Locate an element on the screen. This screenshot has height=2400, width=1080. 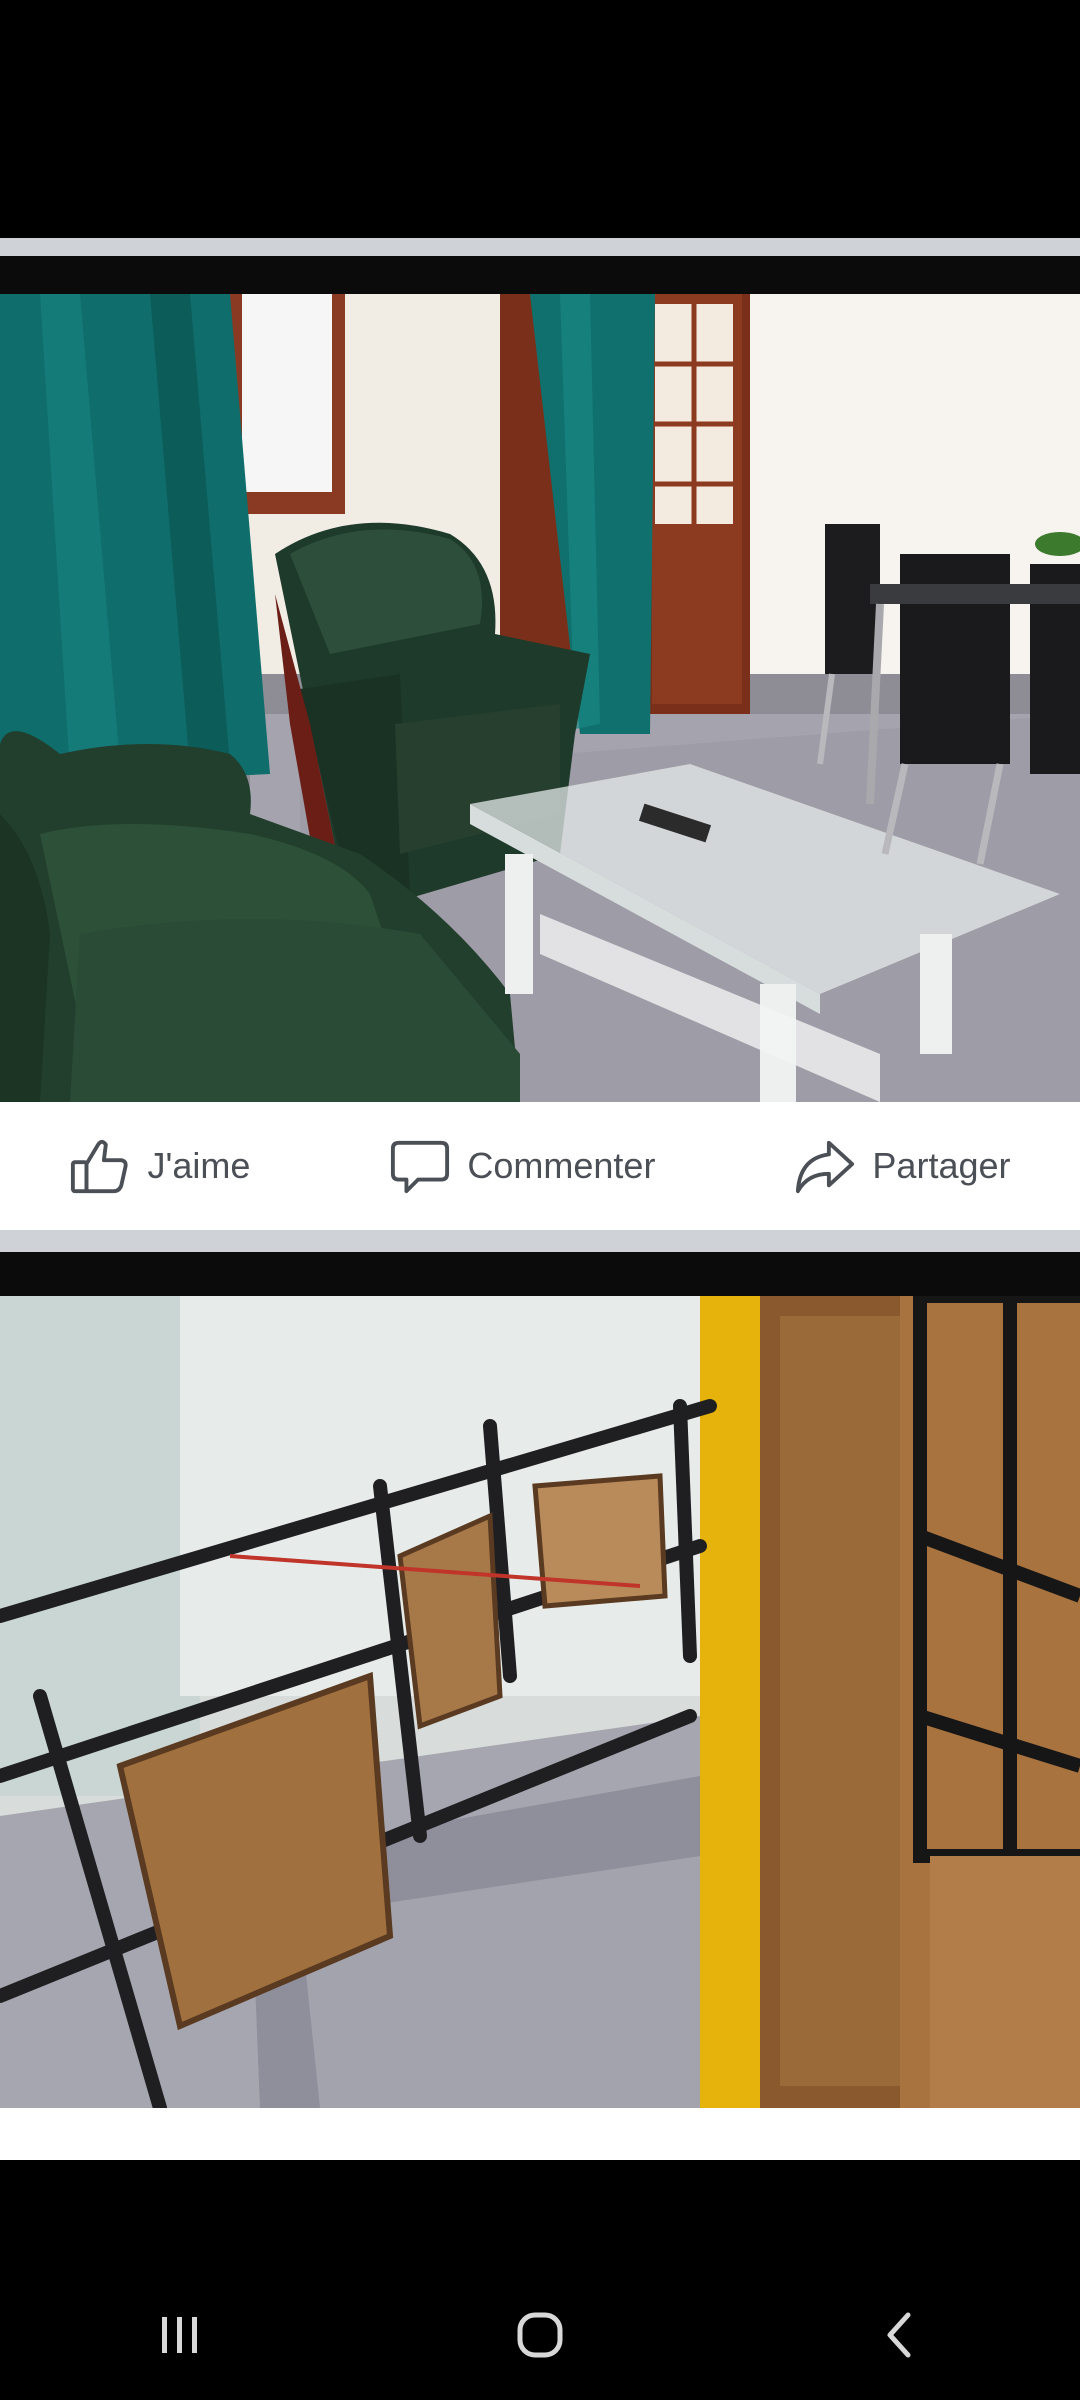
comment-label: Commenter is located at coordinates (561, 1165).